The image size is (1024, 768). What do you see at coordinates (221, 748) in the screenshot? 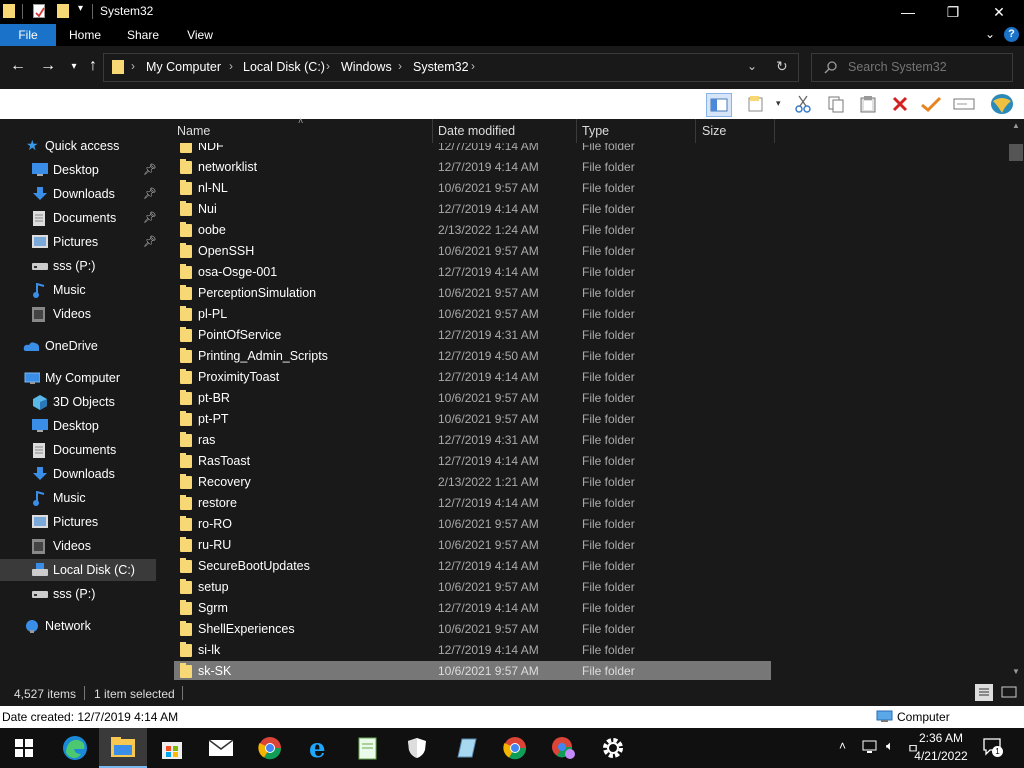
I see `mail-icon` at bounding box center [221, 748].